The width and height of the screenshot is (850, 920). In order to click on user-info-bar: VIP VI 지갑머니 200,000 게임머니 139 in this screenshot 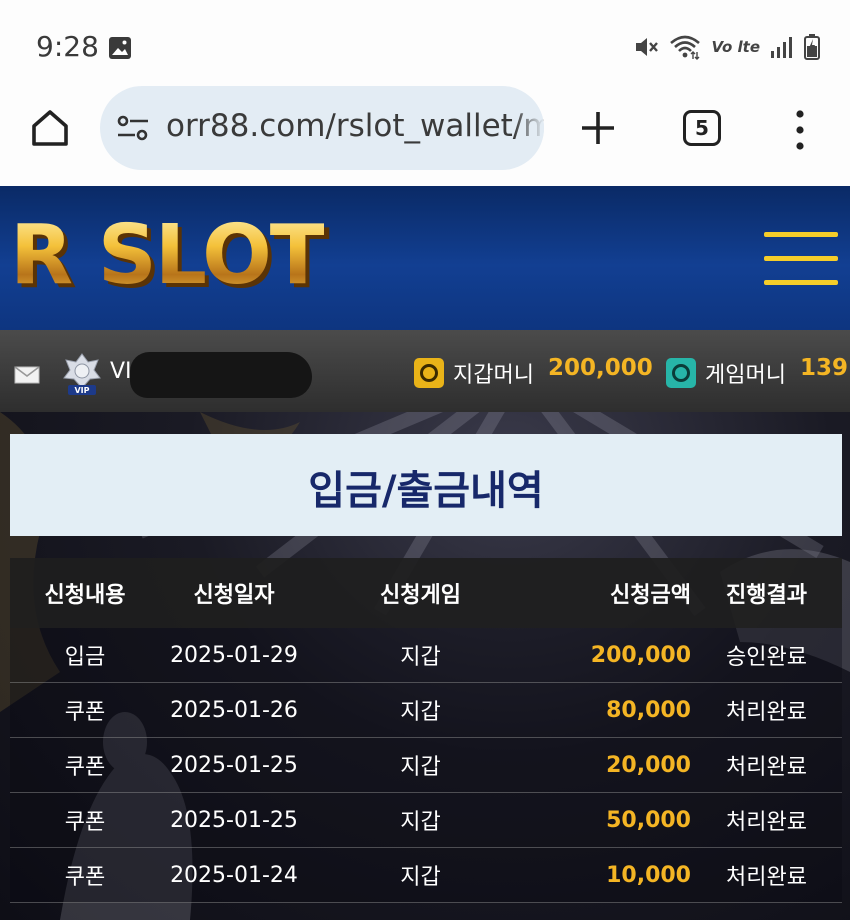, I will do `click(425, 371)`.